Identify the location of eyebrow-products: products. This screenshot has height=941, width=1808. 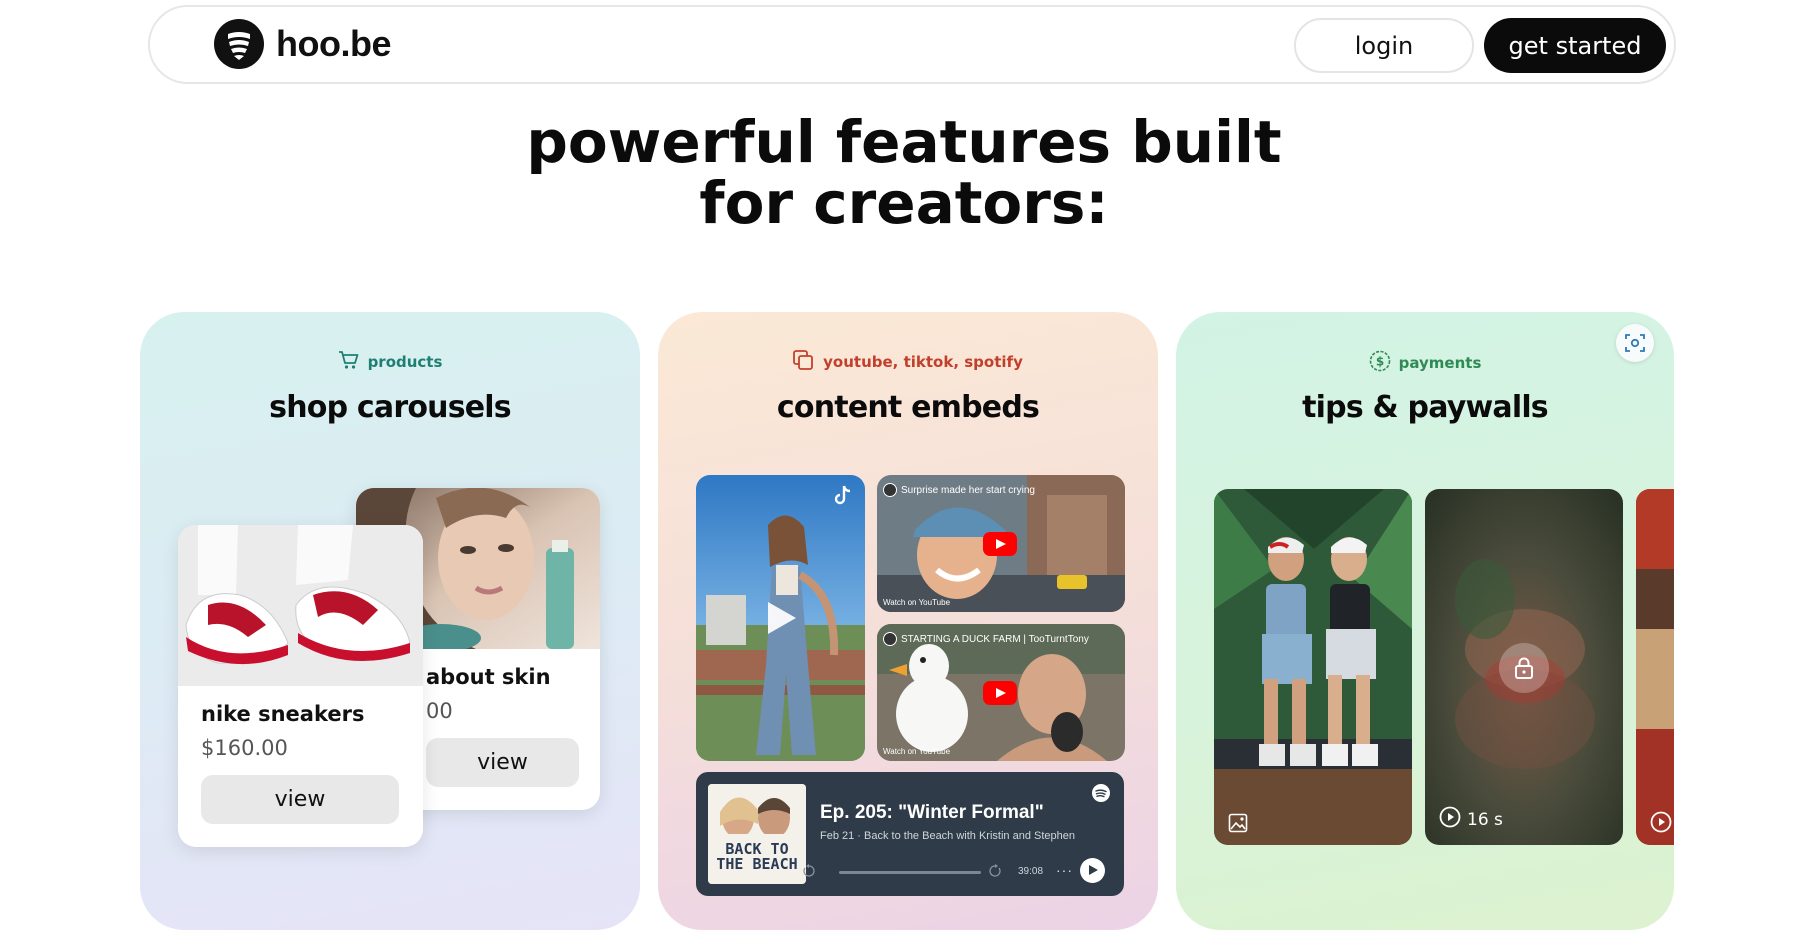
(390, 362).